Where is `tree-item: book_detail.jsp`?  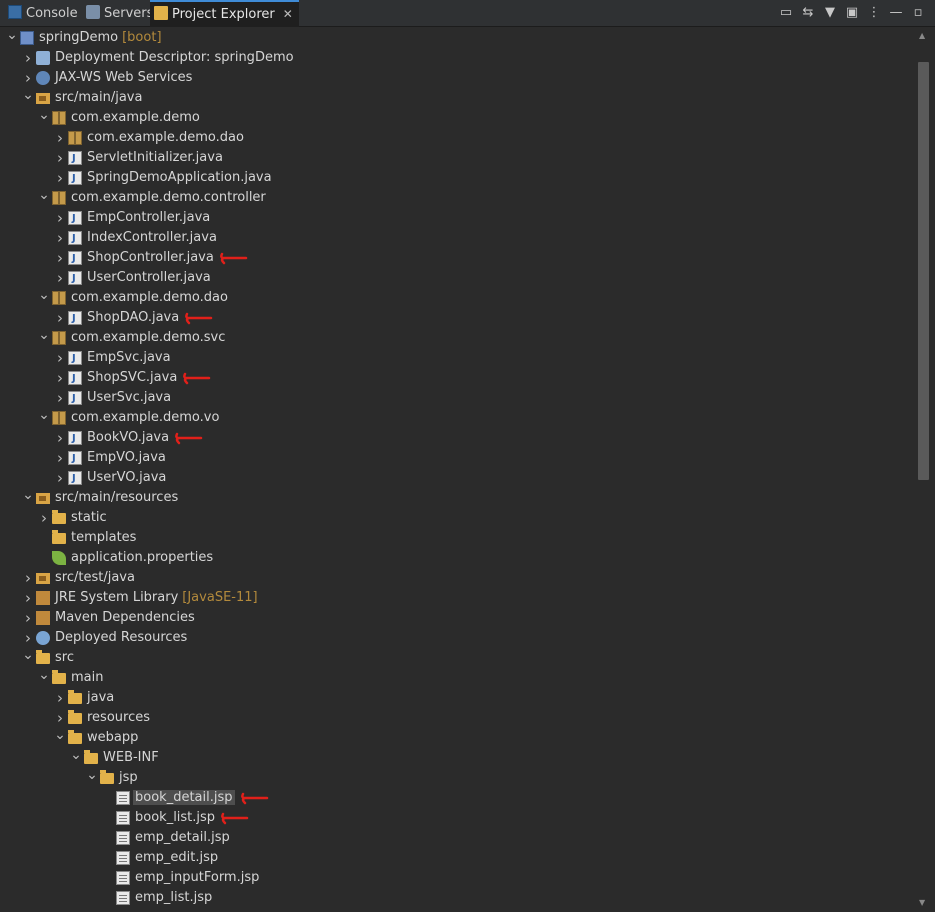
tree-item: book_detail.jsp is located at coordinates (457, 798).